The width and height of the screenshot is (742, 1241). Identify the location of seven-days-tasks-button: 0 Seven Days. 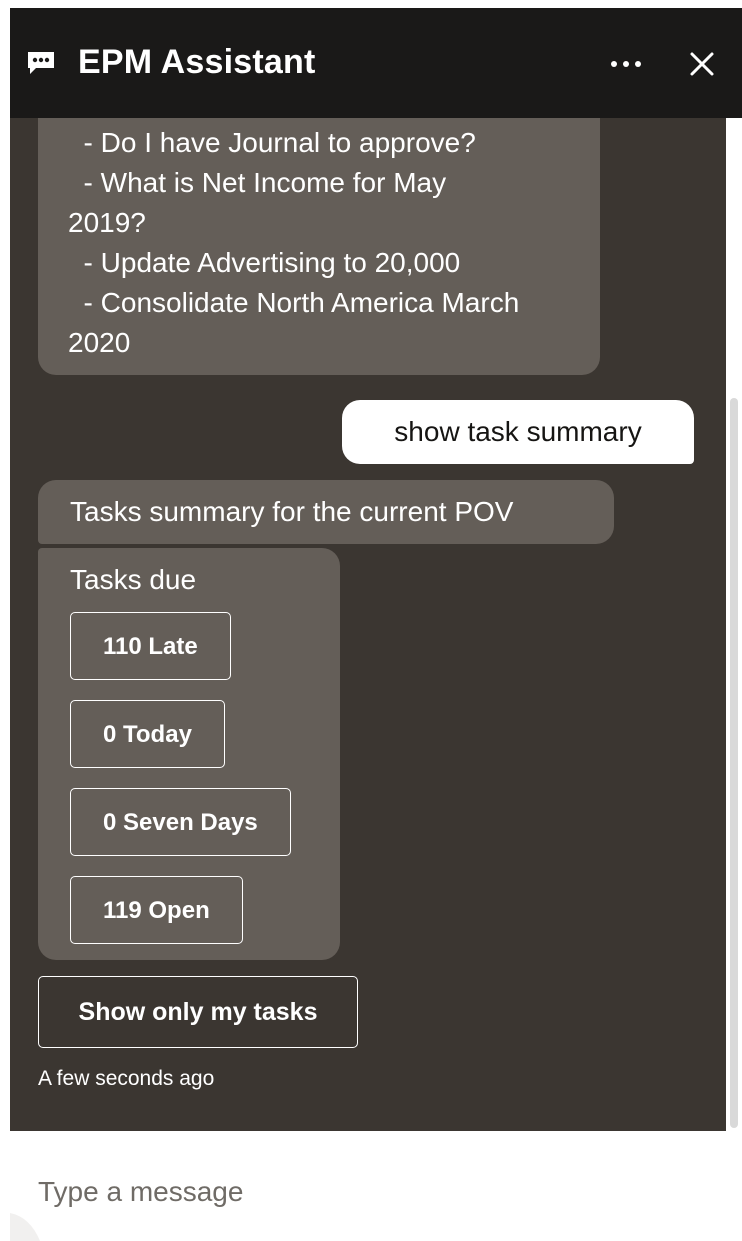
(180, 822).